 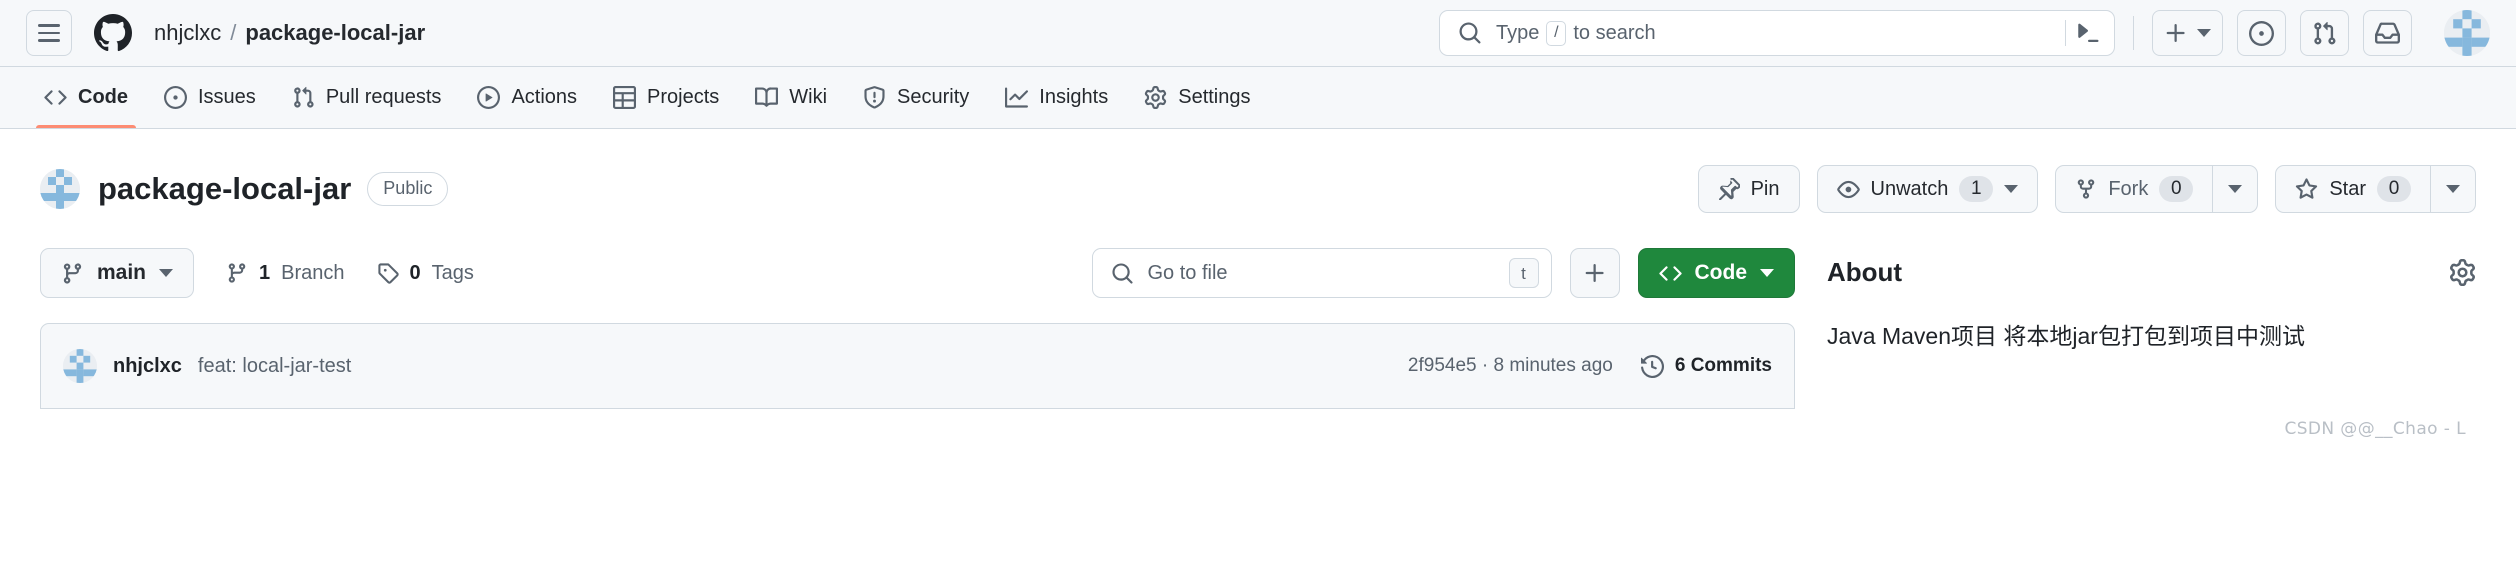 What do you see at coordinates (224, 189) in the screenshot?
I see `page-title: package-local-jar` at bounding box center [224, 189].